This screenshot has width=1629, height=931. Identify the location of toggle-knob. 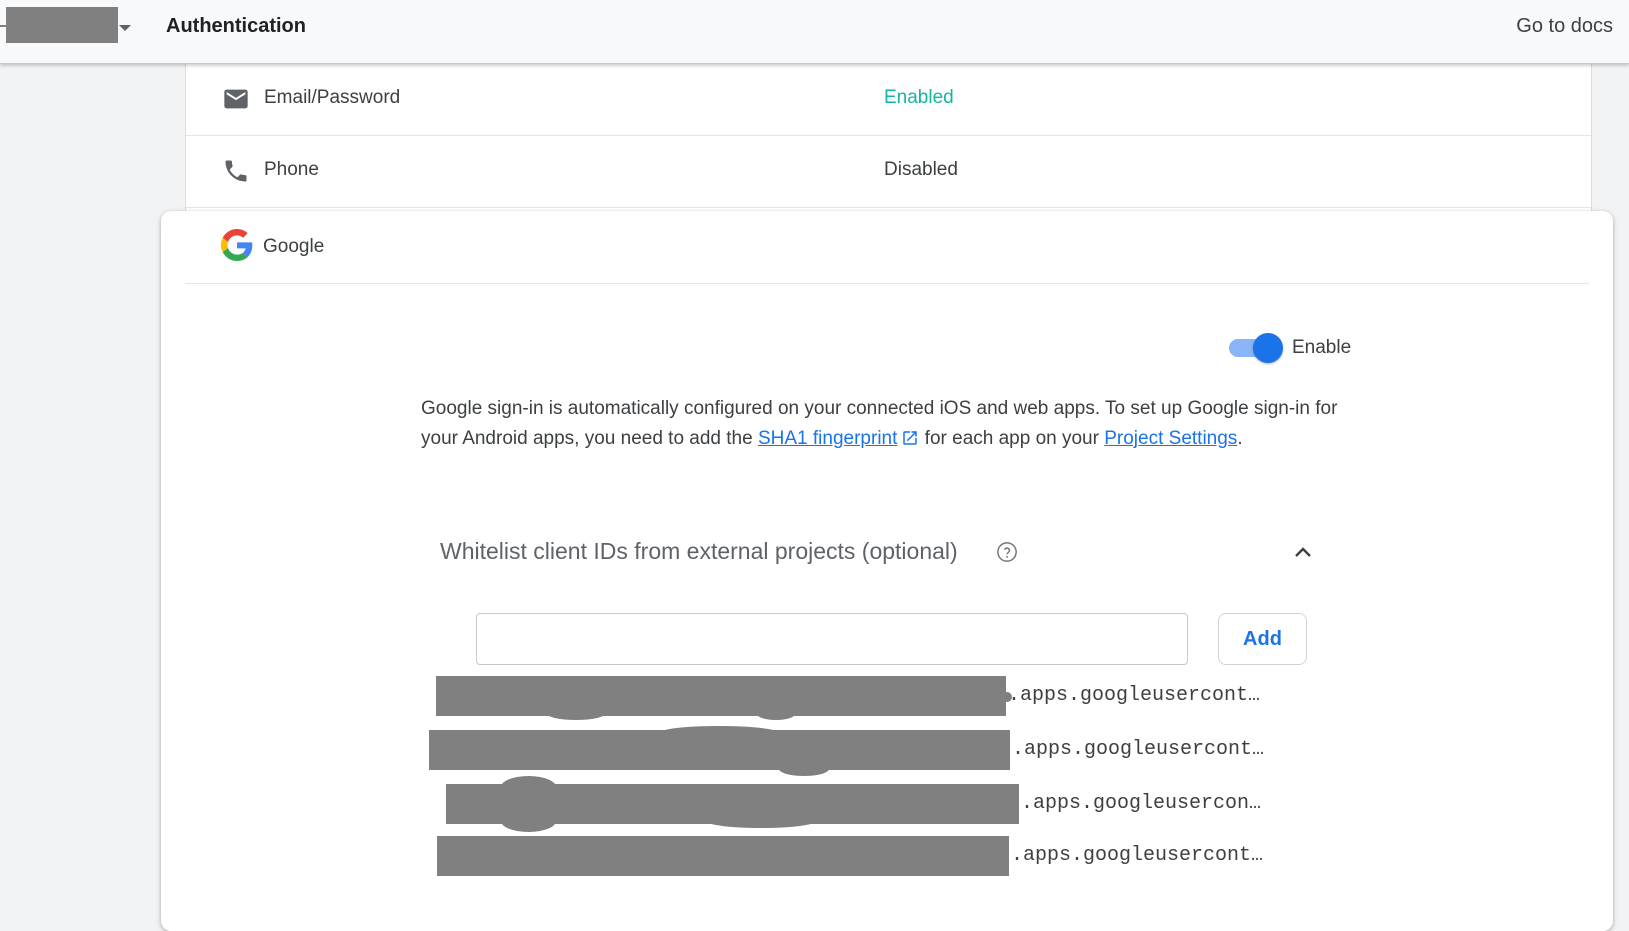
(1268, 348).